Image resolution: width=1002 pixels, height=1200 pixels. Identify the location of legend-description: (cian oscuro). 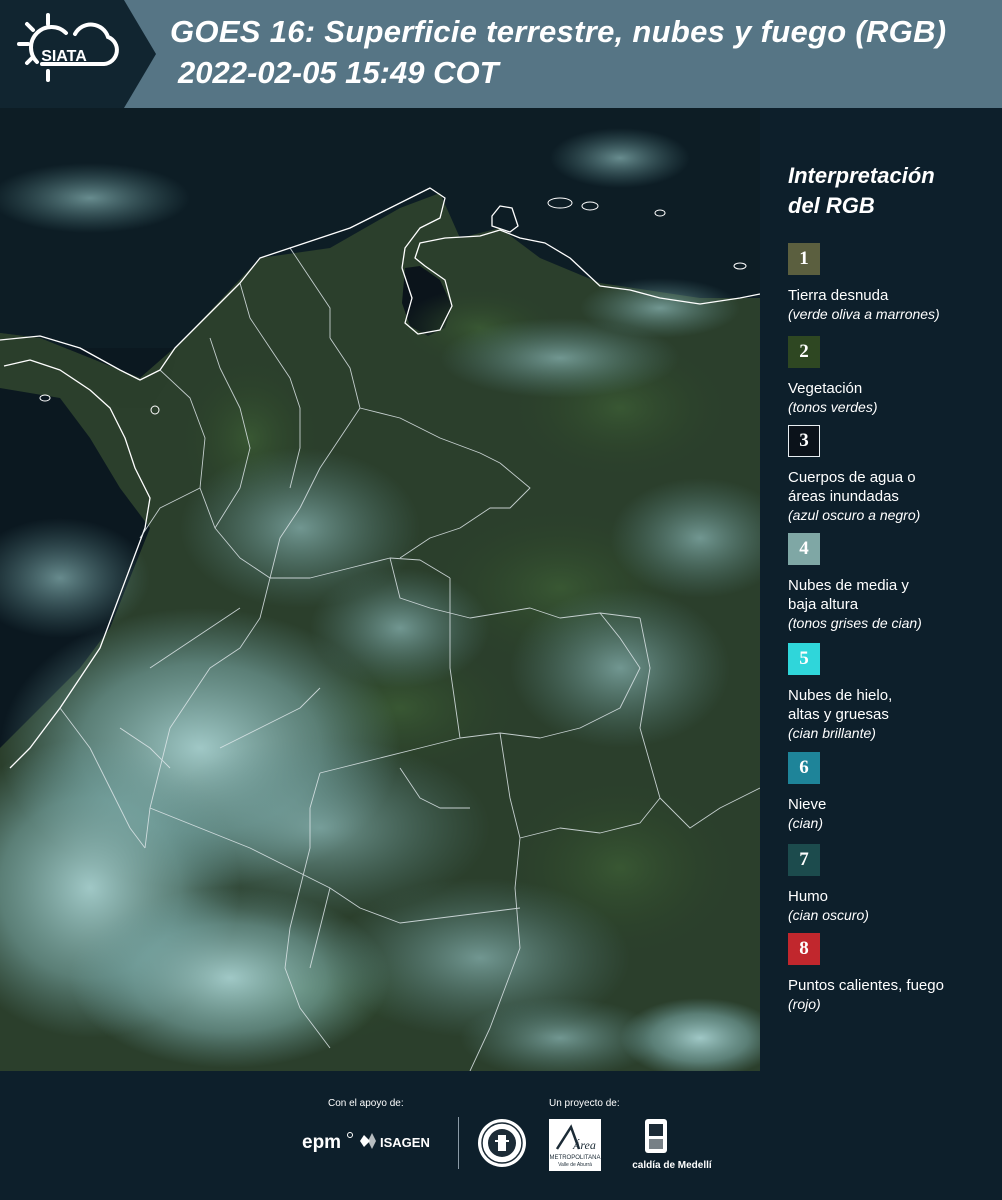
(828, 915).